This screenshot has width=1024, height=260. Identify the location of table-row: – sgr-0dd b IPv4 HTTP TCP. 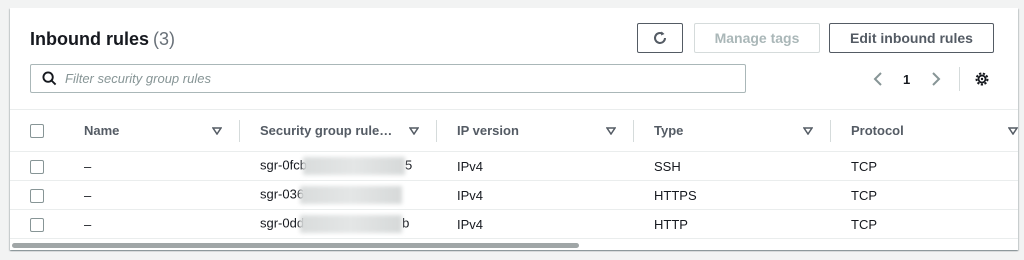
(514, 224).